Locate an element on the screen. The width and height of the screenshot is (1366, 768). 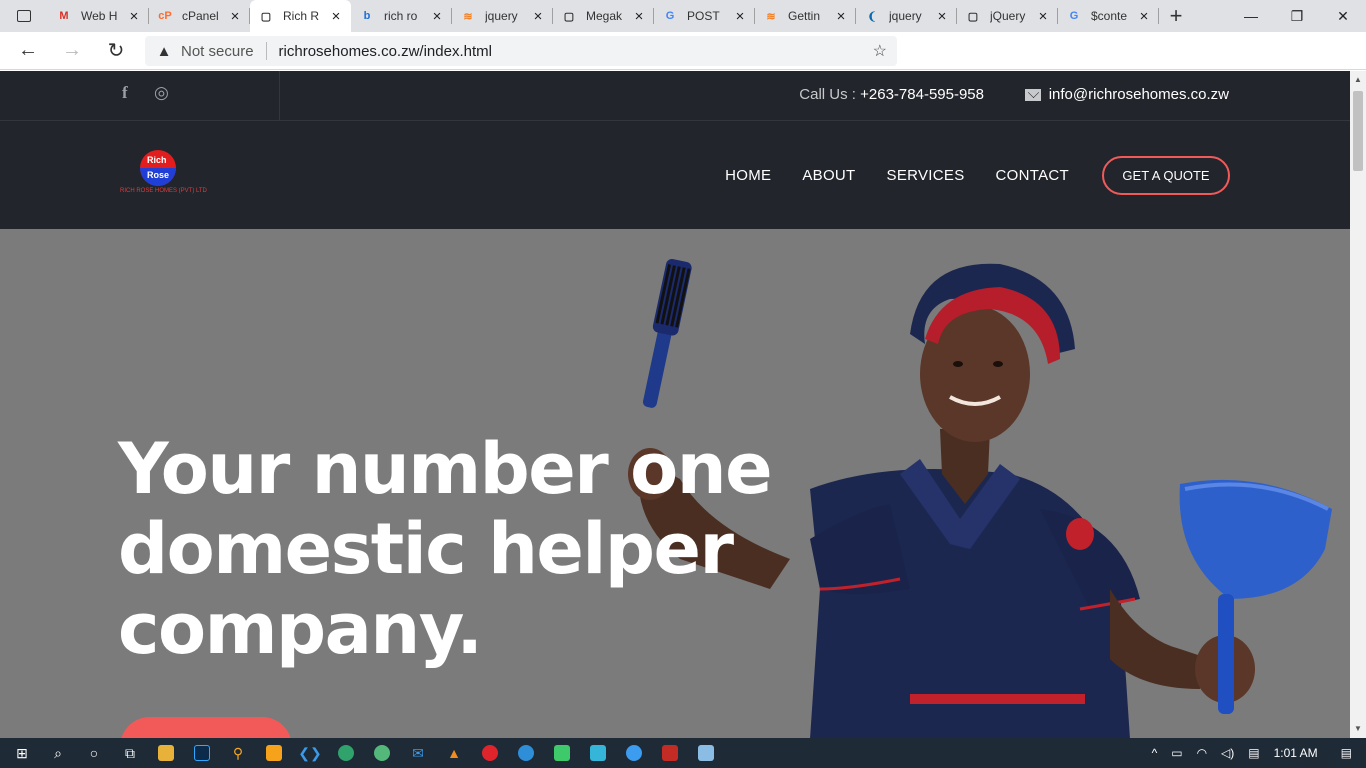
browser-tab: cP cPanel × is located at coordinates (199, 16).